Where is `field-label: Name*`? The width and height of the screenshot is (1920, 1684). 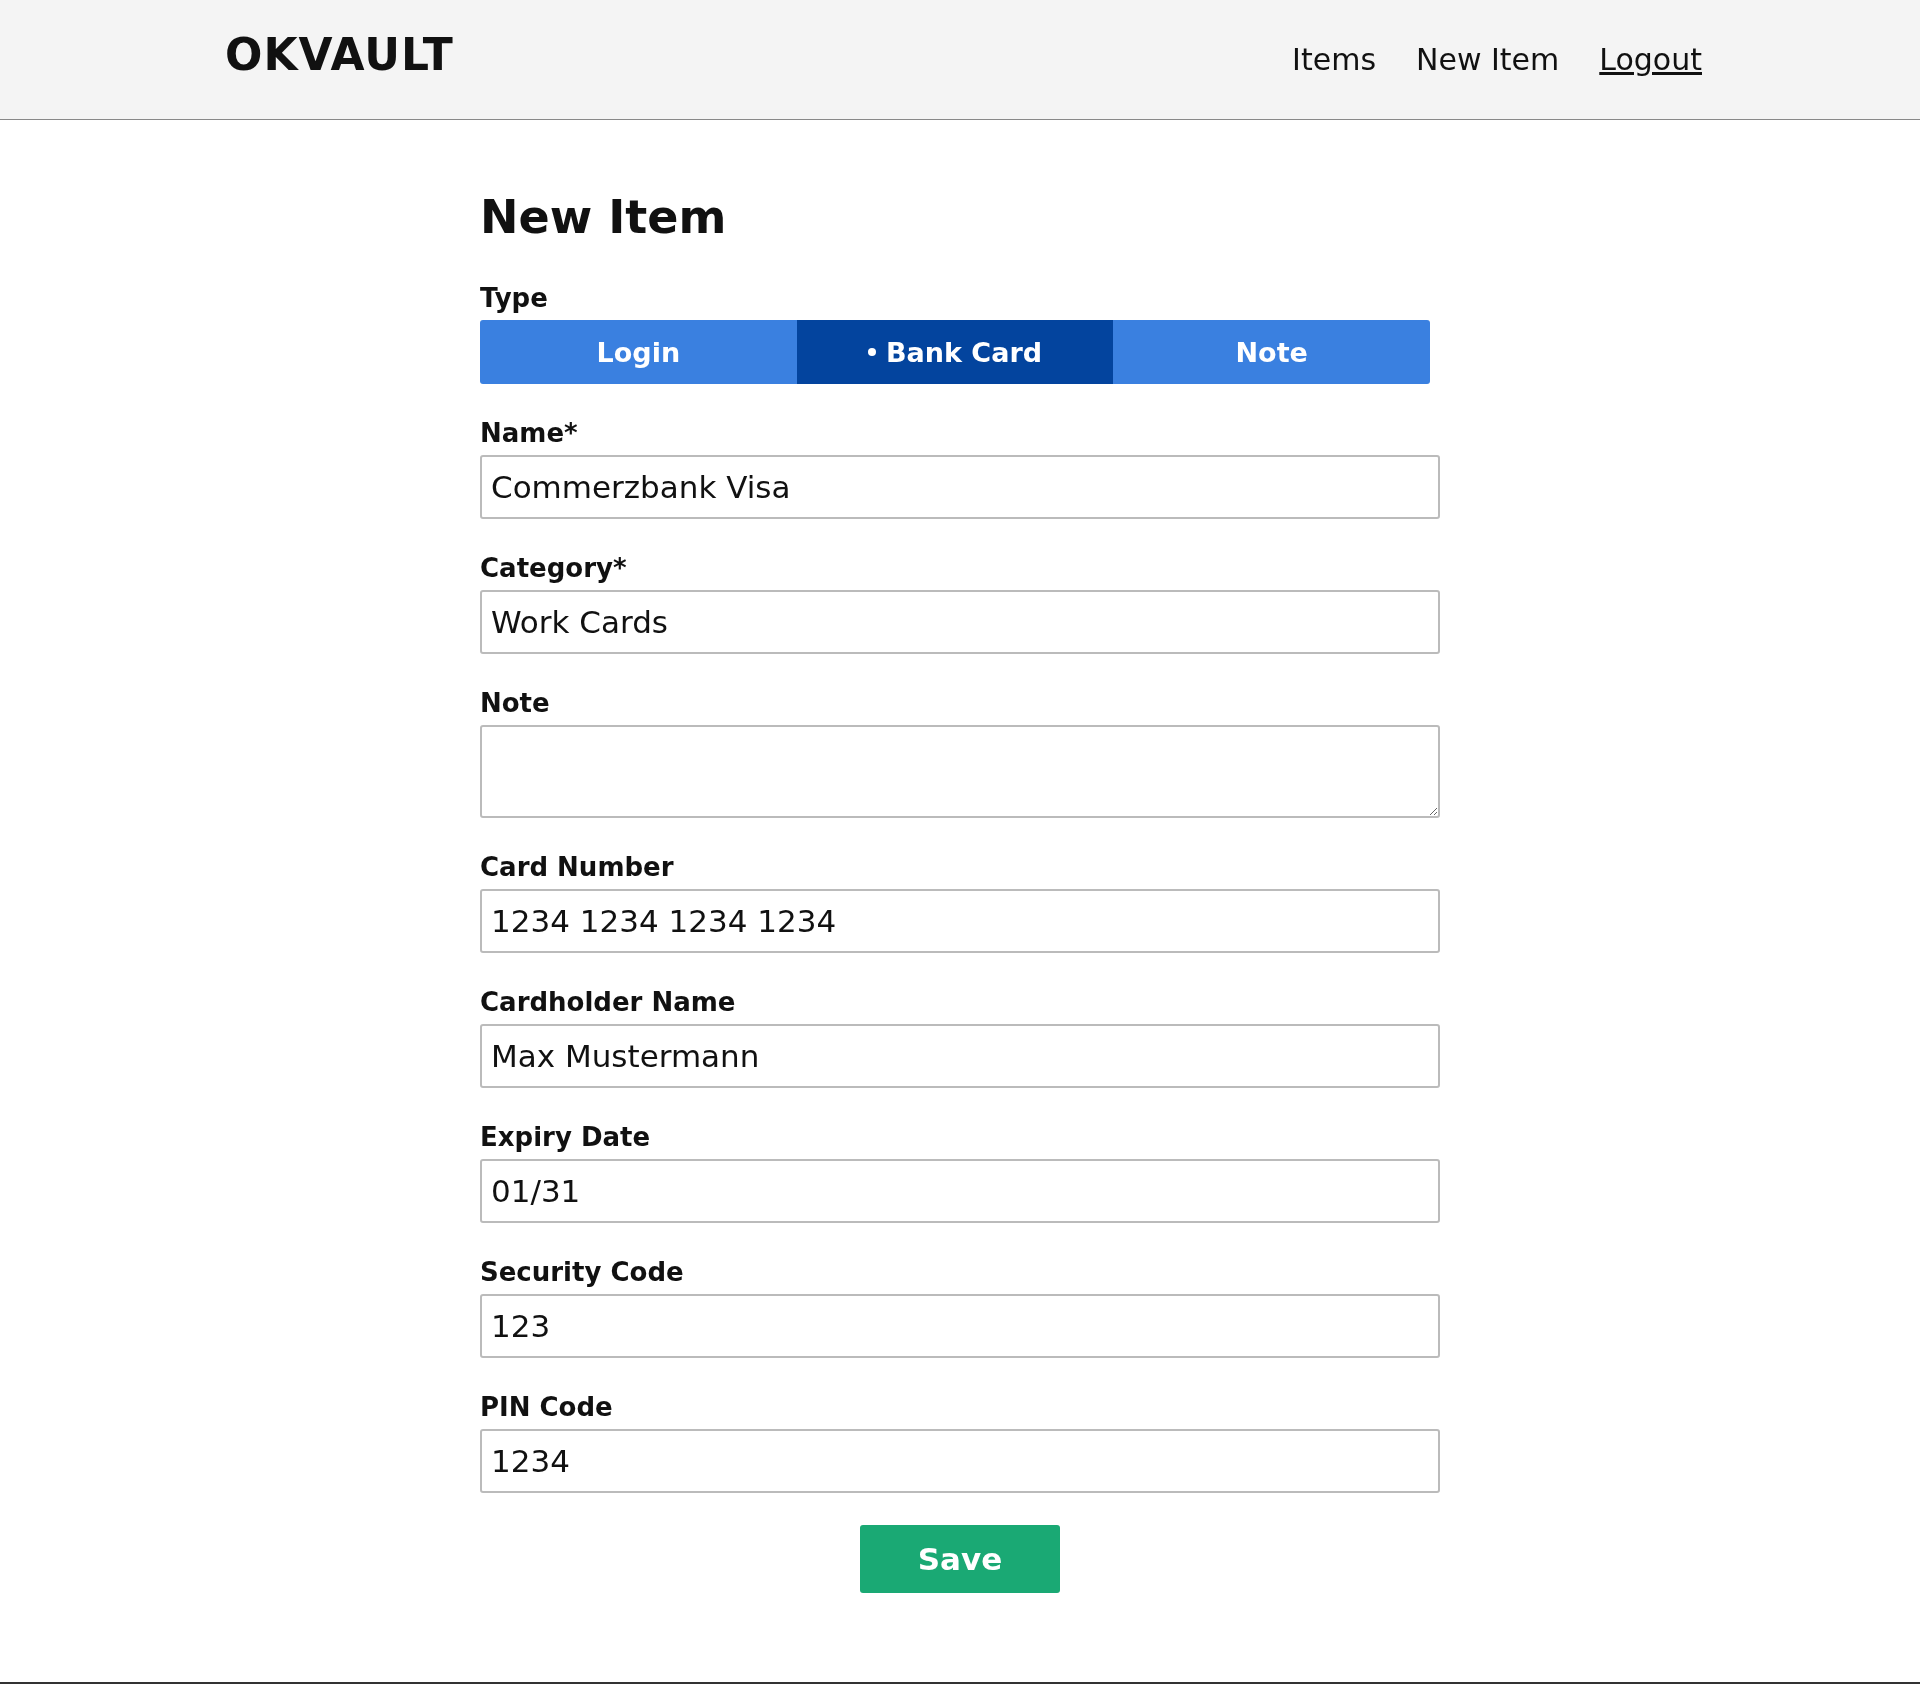 field-label: Name* is located at coordinates (529, 433).